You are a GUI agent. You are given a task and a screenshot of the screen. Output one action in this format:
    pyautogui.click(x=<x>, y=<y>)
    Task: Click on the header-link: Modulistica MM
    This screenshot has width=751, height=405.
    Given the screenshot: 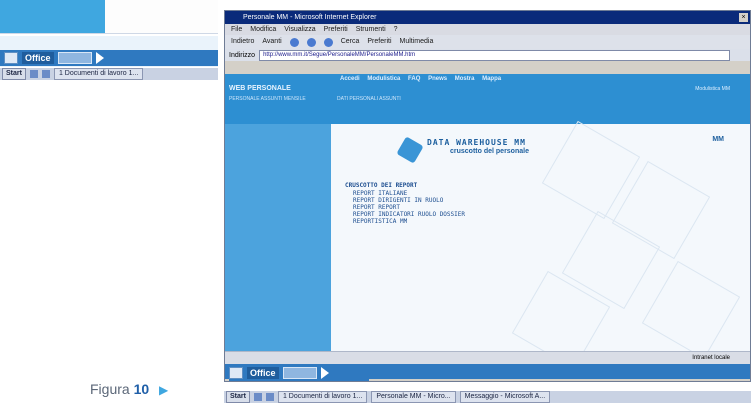 What is the action you would take?
    pyautogui.click(x=712, y=89)
    